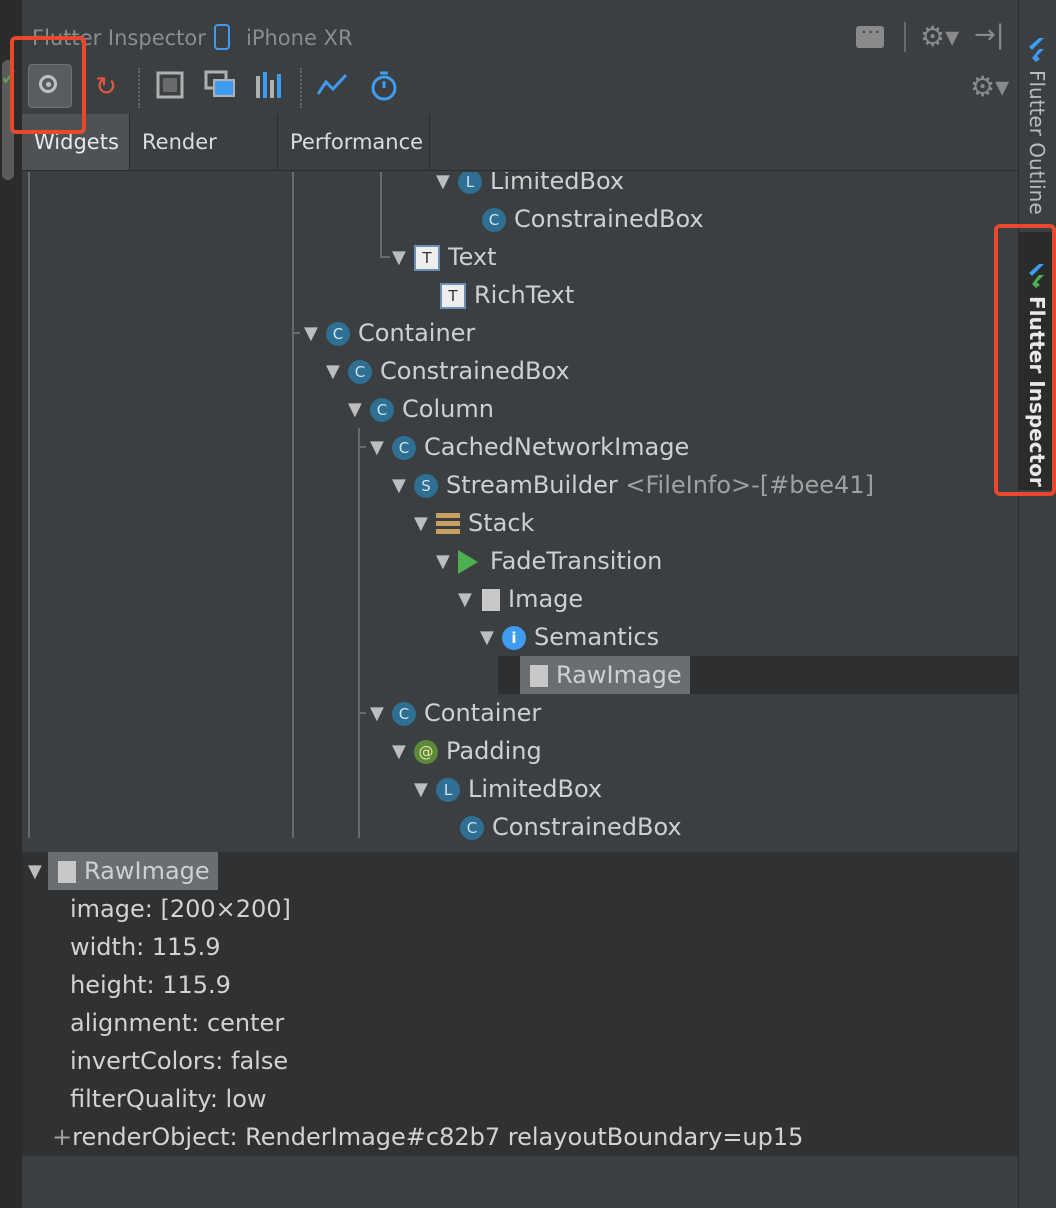  What do you see at coordinates (170, 87) in the screenshot?
I see `debug-paint-icon` at bounding box center [170, 87].